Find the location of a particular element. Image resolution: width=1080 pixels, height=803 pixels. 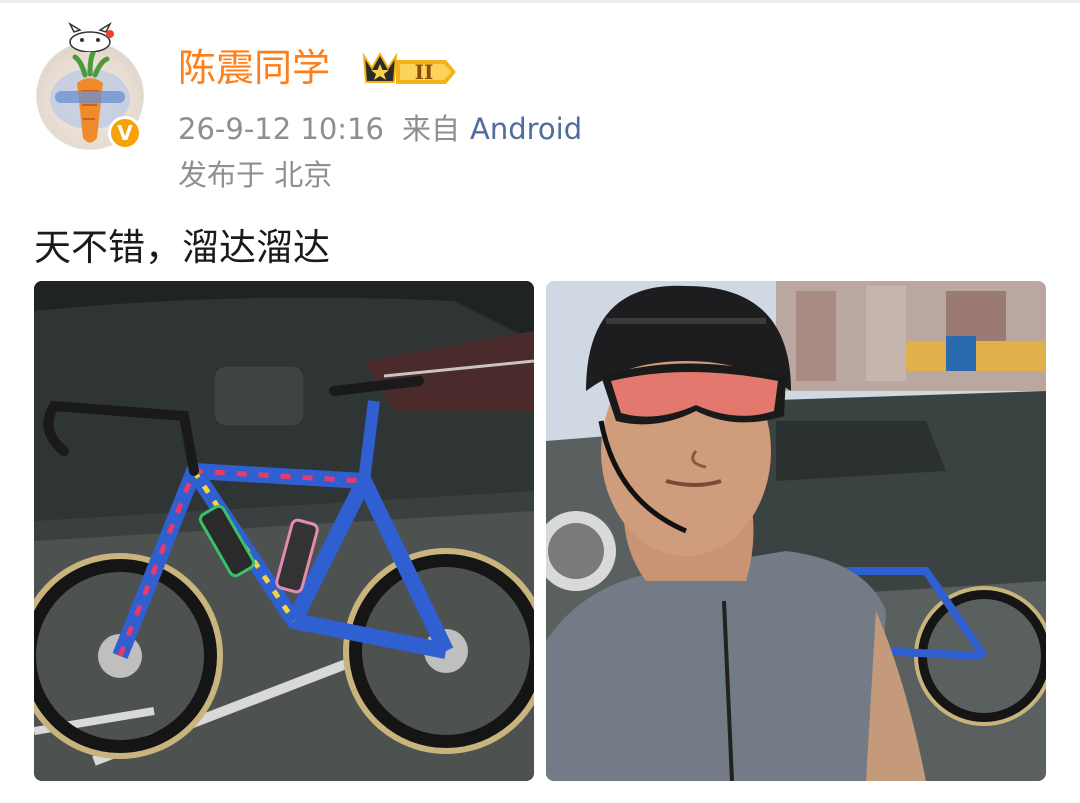

post-meta: 26-9-12 10:16 来自 Android is located at coordinates (380, 129).